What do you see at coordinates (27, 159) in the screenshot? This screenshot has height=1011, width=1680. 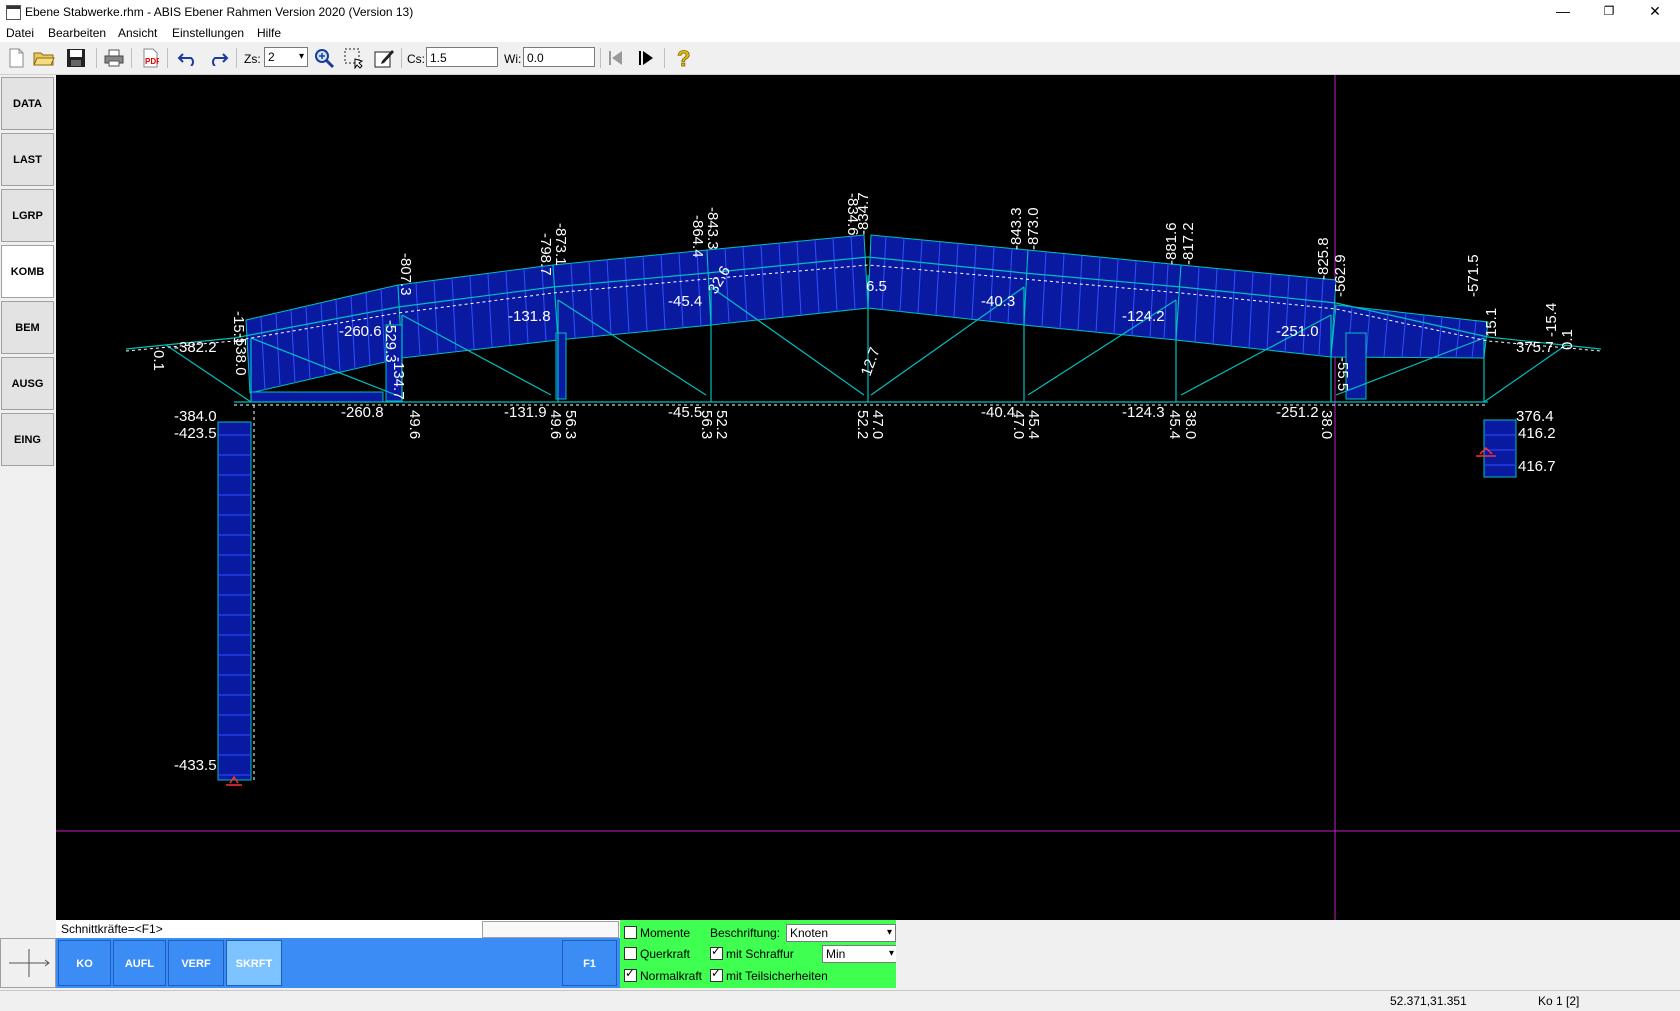 I see `sidebar-last-button: LAST` at bounding box center [27, 159].